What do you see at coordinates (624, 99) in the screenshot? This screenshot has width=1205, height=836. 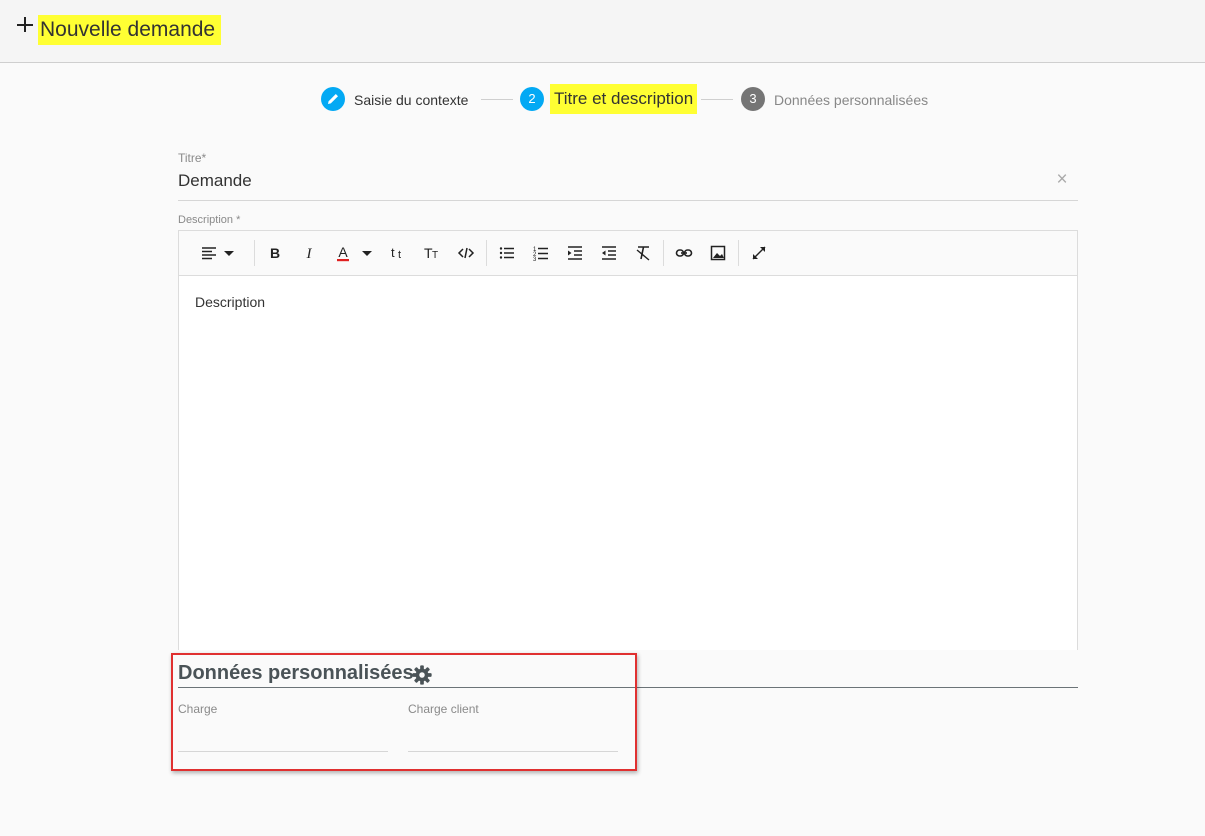 I see `step-2-label: Titre et description` at bounding box center [624, 99].